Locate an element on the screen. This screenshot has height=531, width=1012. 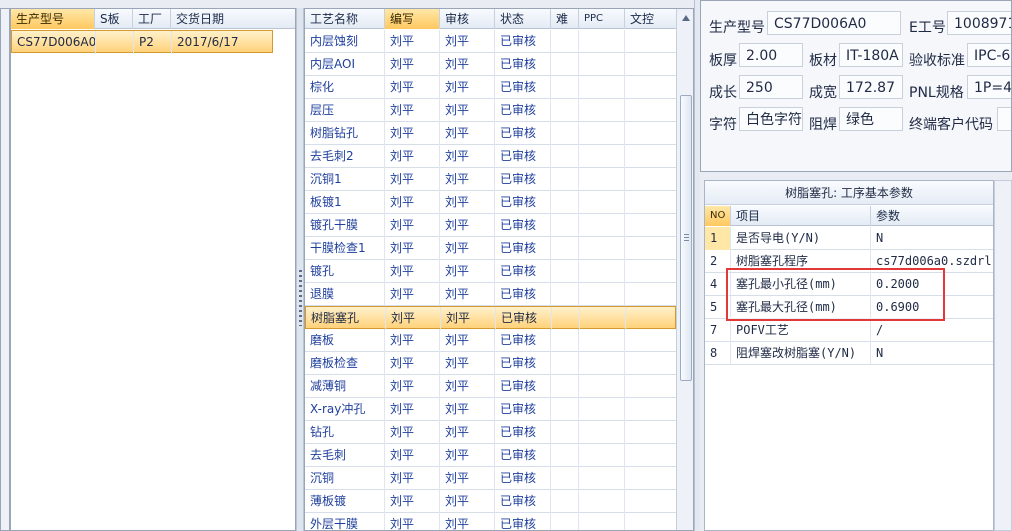
width-value: 172.87 is located at coordinates (871, 87).